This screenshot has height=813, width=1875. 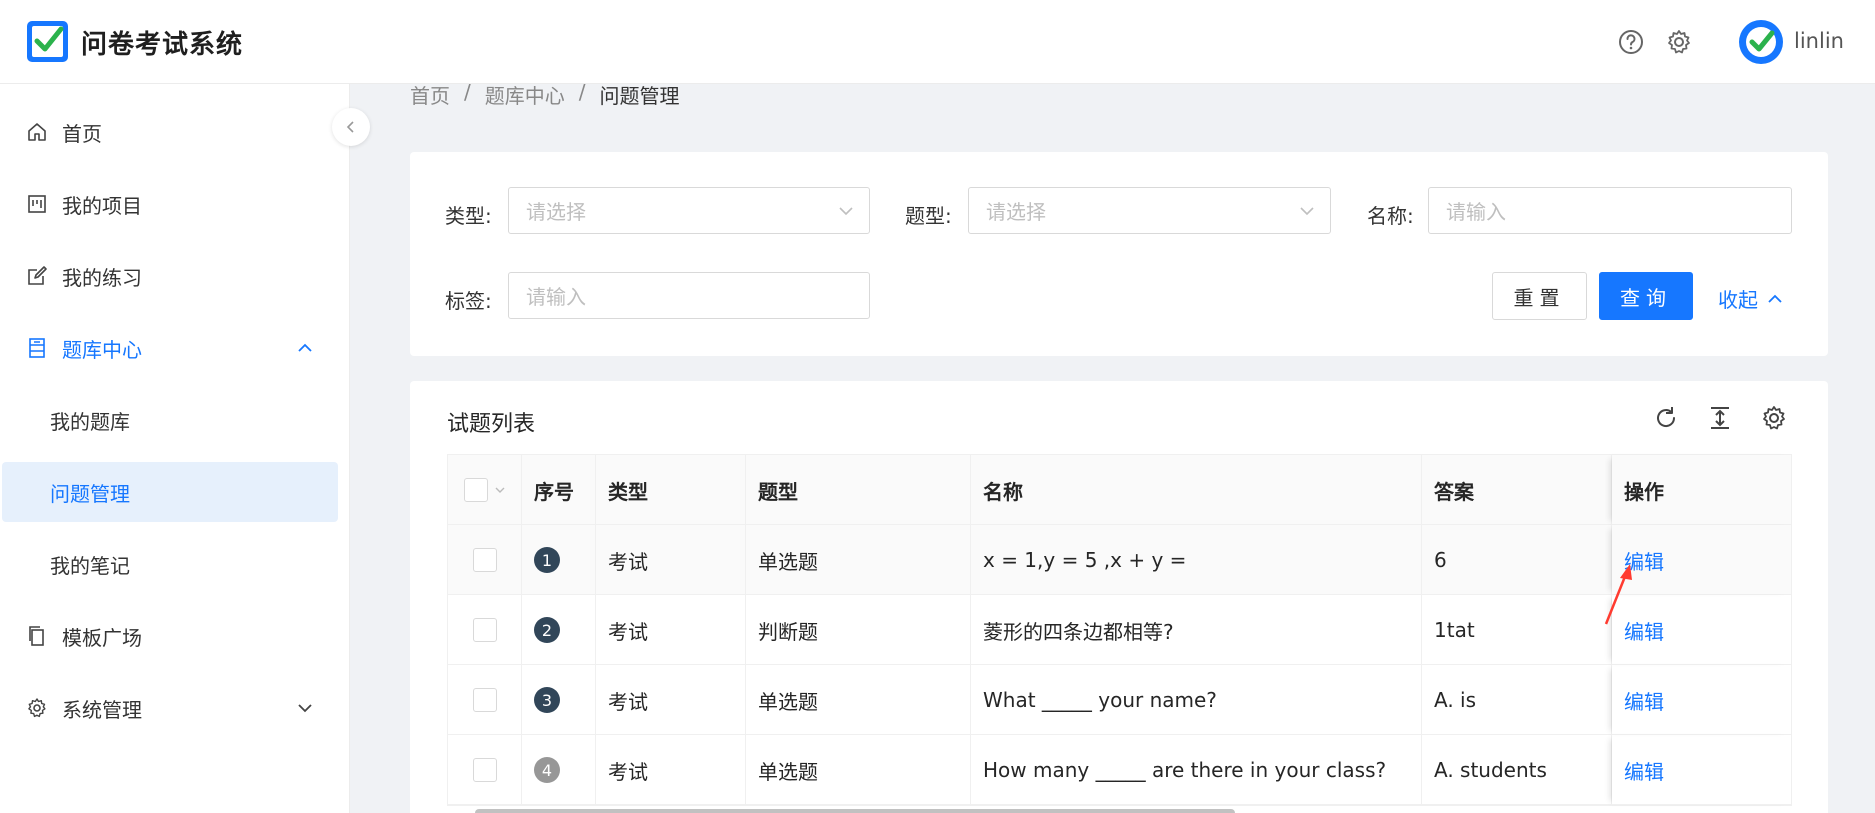 What do you see at coordinates (556, 297) in the screenshot?
I see `tag-input-placeholder: 请输入` at bounding box center [556, 297].